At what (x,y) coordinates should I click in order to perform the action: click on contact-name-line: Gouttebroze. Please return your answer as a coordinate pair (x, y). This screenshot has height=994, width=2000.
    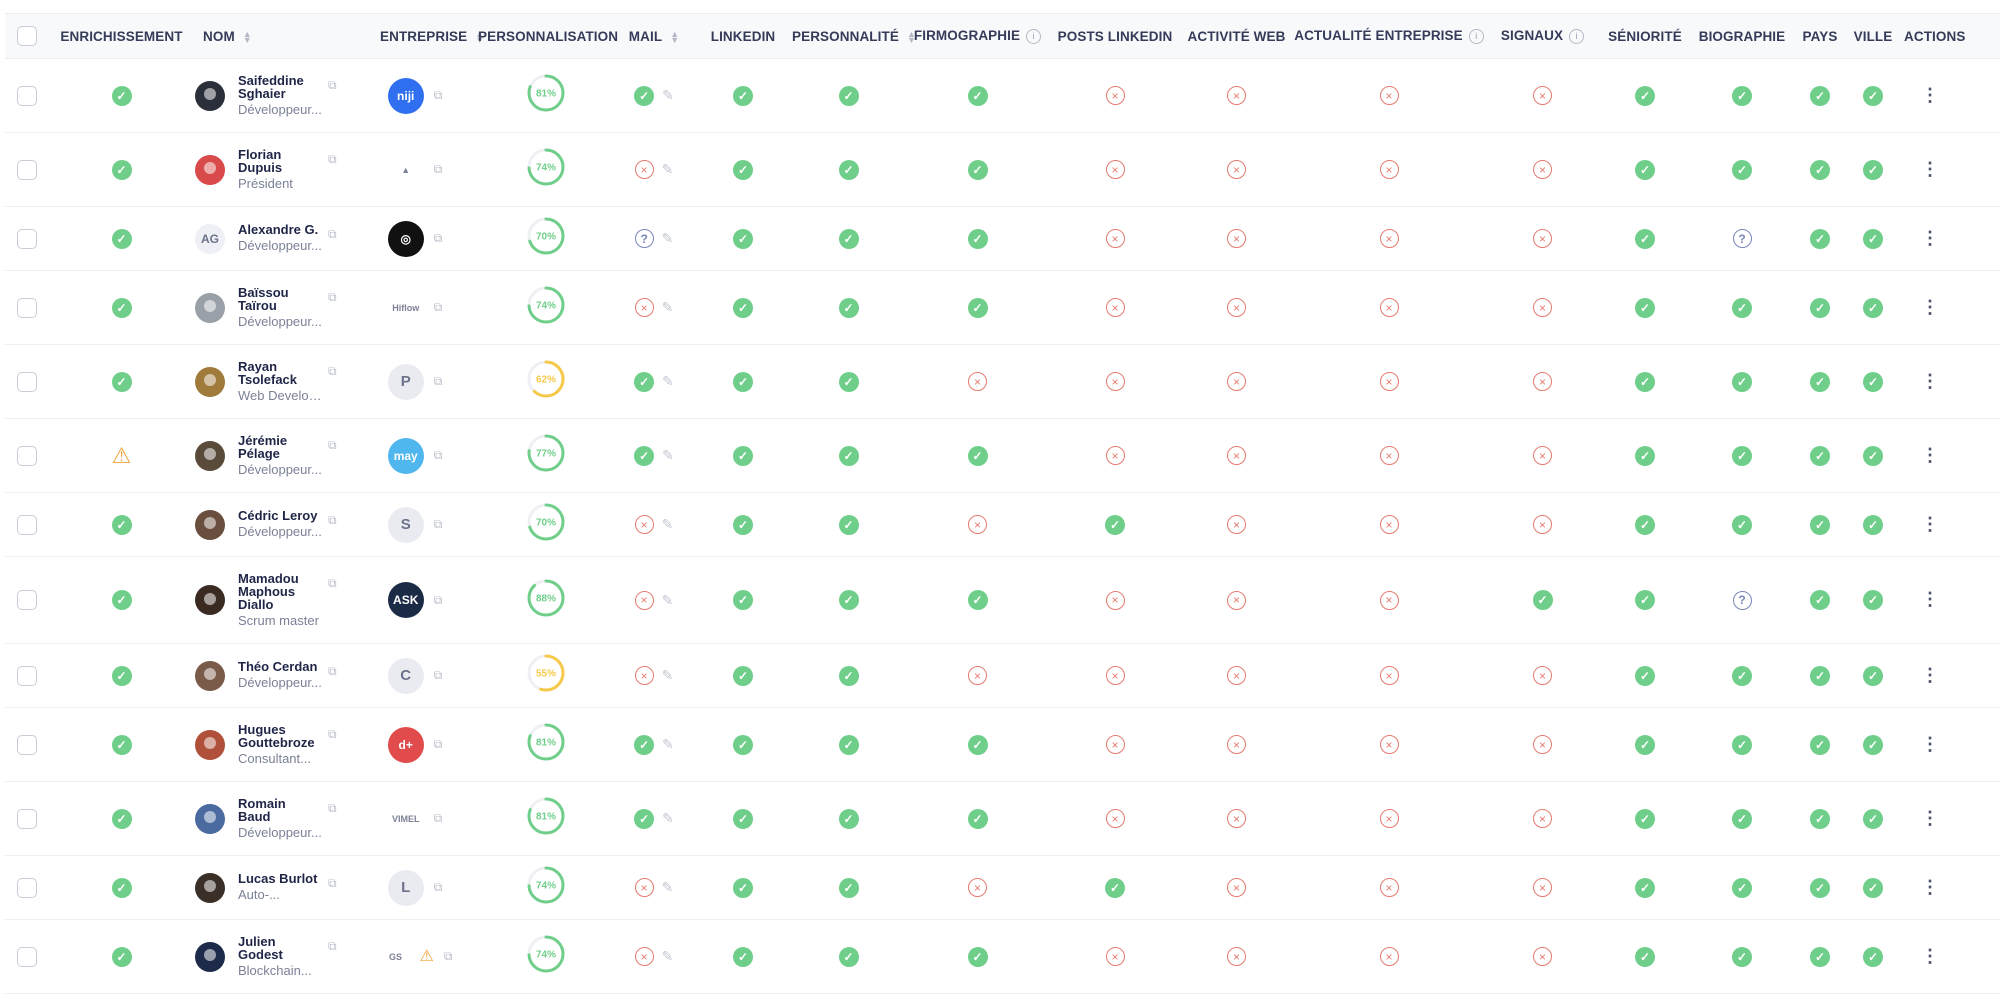
    Looking at the image, I should click on (282, 742).